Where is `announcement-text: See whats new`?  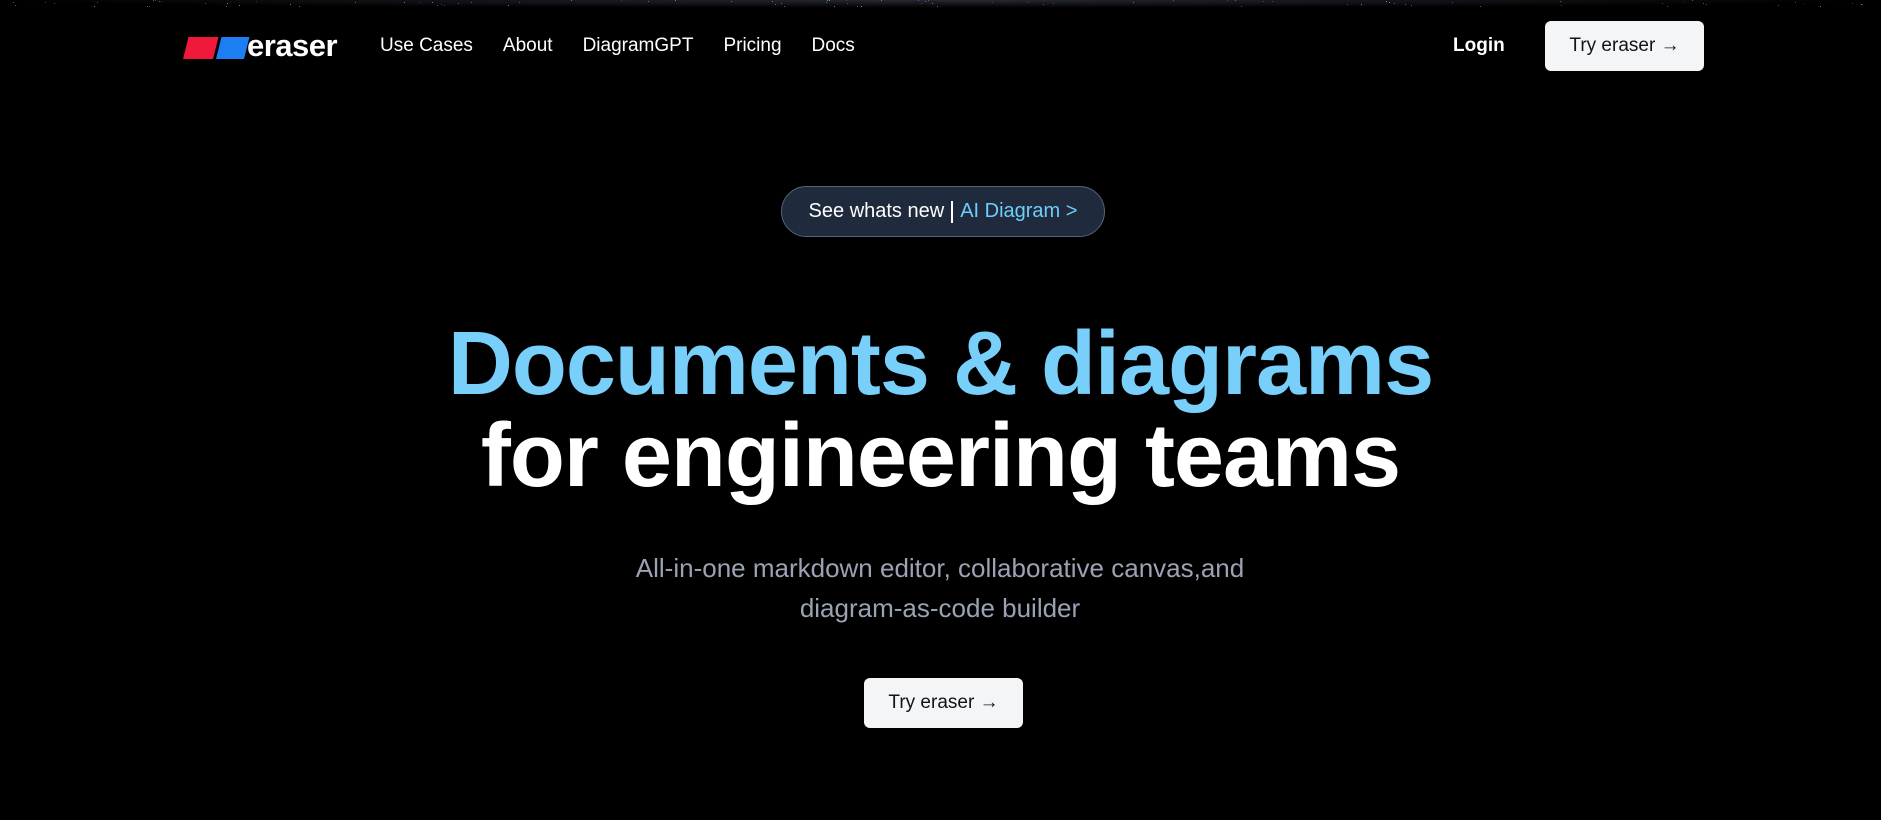 announcement-text: See whats new is located at coordinates (876, 211).